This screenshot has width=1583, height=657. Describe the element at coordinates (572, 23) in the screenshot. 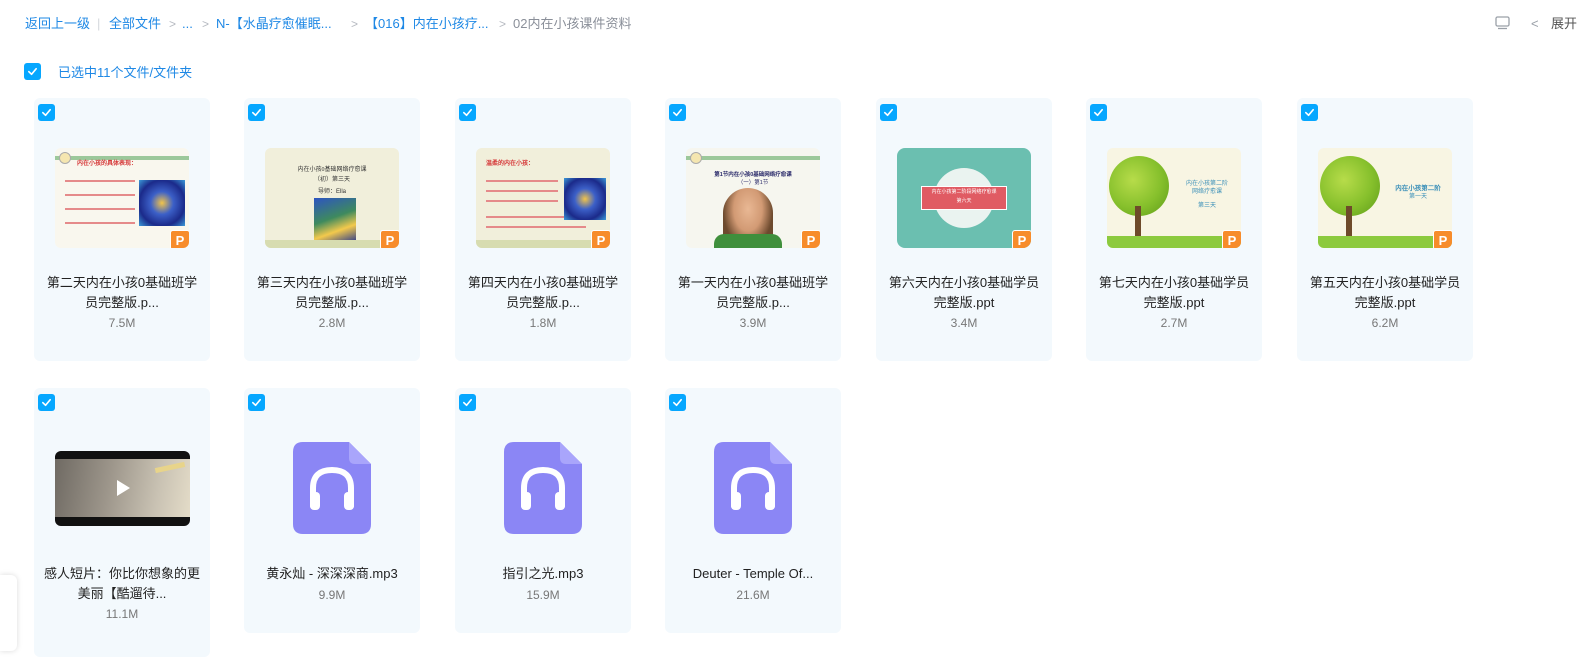

I see `breadcrumb-current: 02内在小孩课件资料` at that location.